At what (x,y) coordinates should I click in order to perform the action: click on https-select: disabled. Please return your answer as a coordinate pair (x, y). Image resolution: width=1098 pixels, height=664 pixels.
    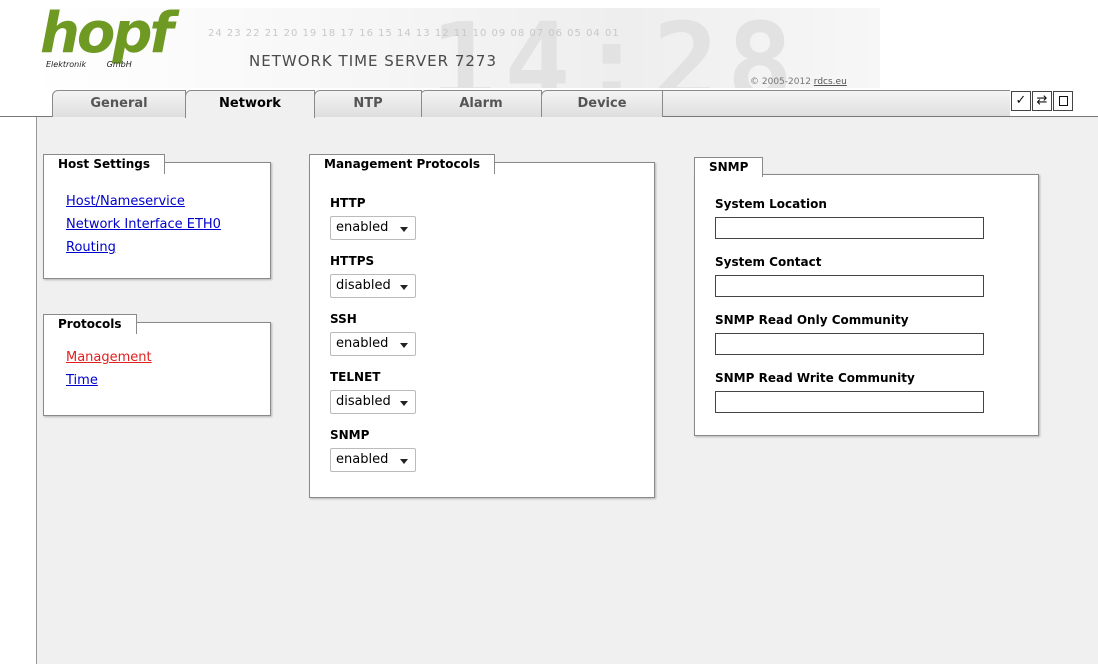
    Looking at the image, I should click on (373, 286).